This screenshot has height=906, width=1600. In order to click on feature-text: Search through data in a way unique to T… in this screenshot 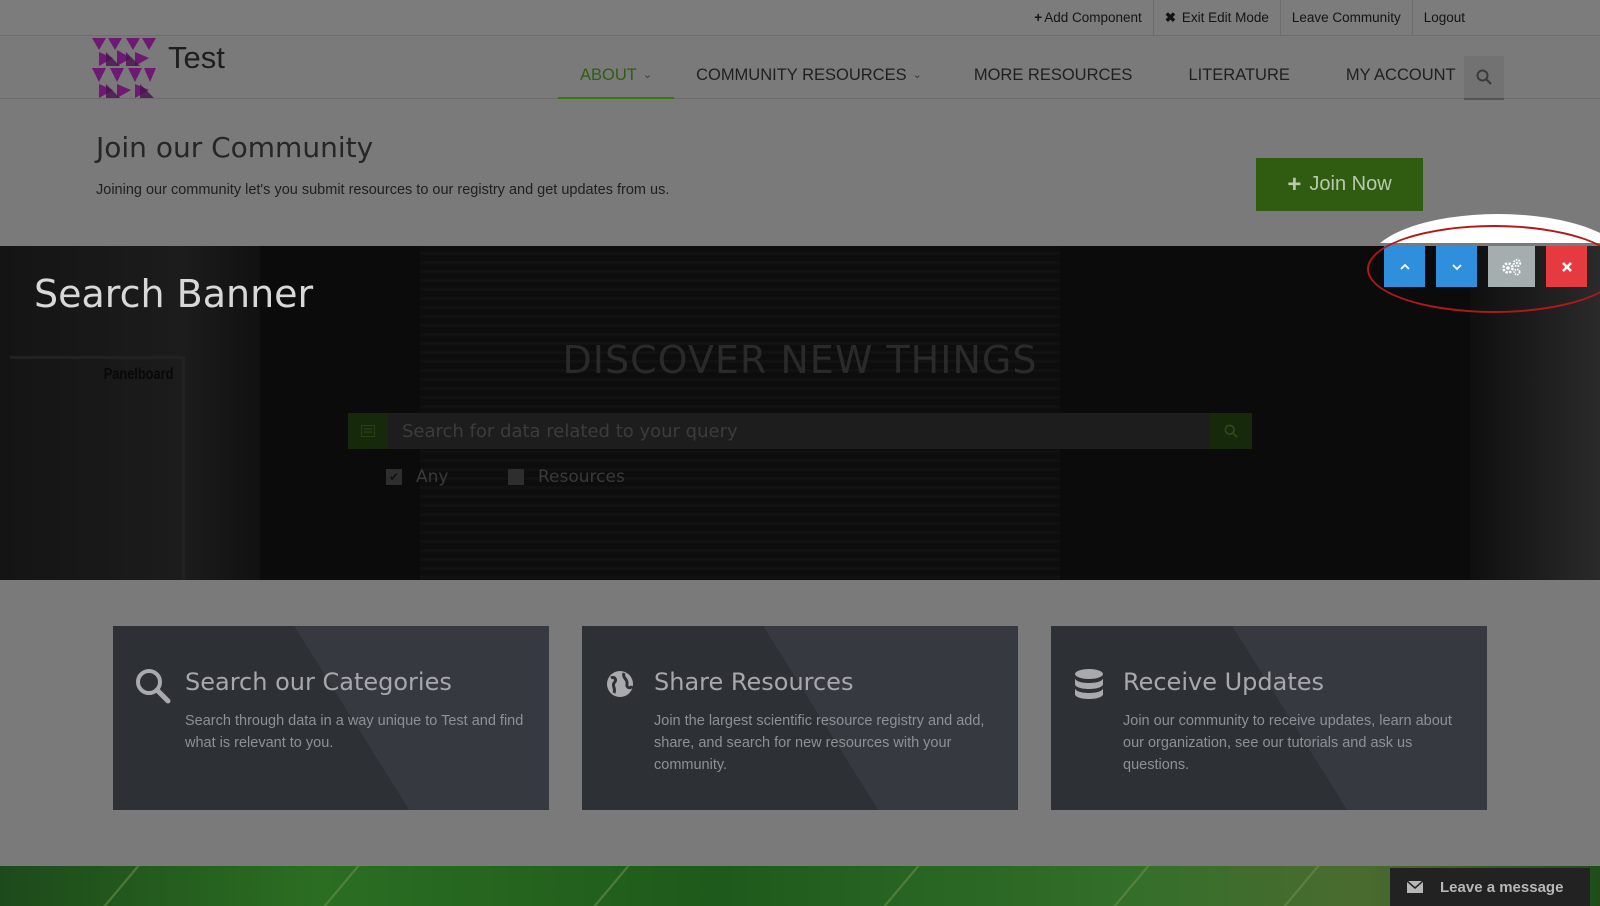, I will do `click(354, 732)`.